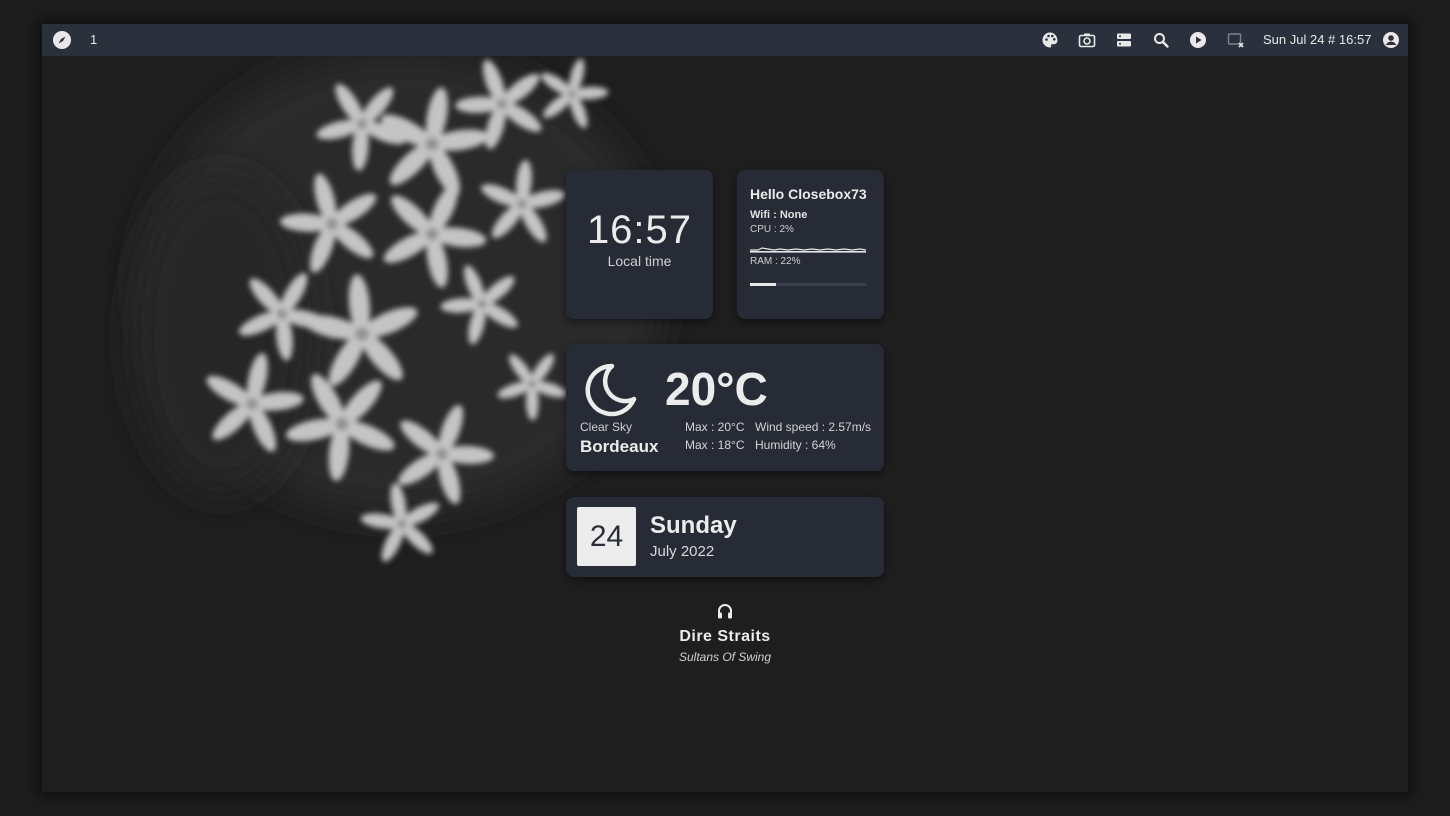 The height and width of the screenshot is (816, 1450). I want to click on weekday: Sunday, so click(693, 525).